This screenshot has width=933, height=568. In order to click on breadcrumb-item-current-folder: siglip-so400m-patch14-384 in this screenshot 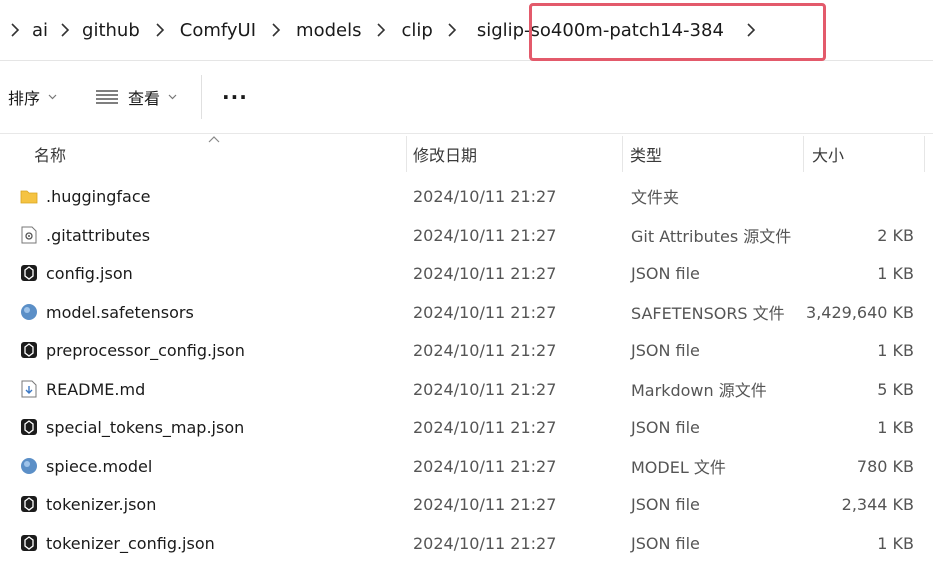, I will do `click(600, 30)`.